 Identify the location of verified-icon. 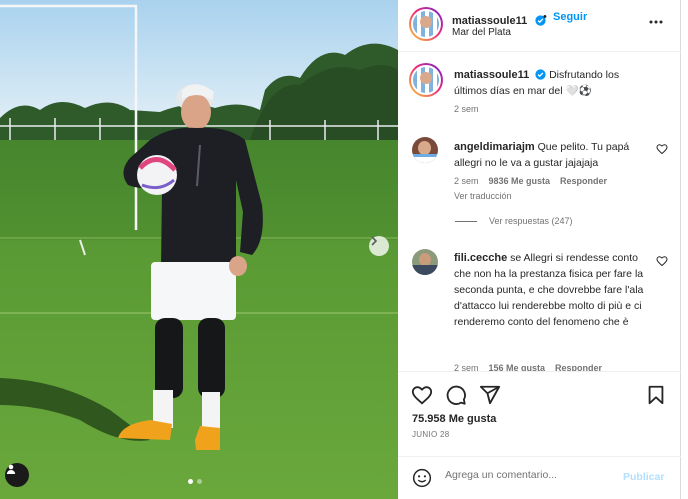
(540, 74).